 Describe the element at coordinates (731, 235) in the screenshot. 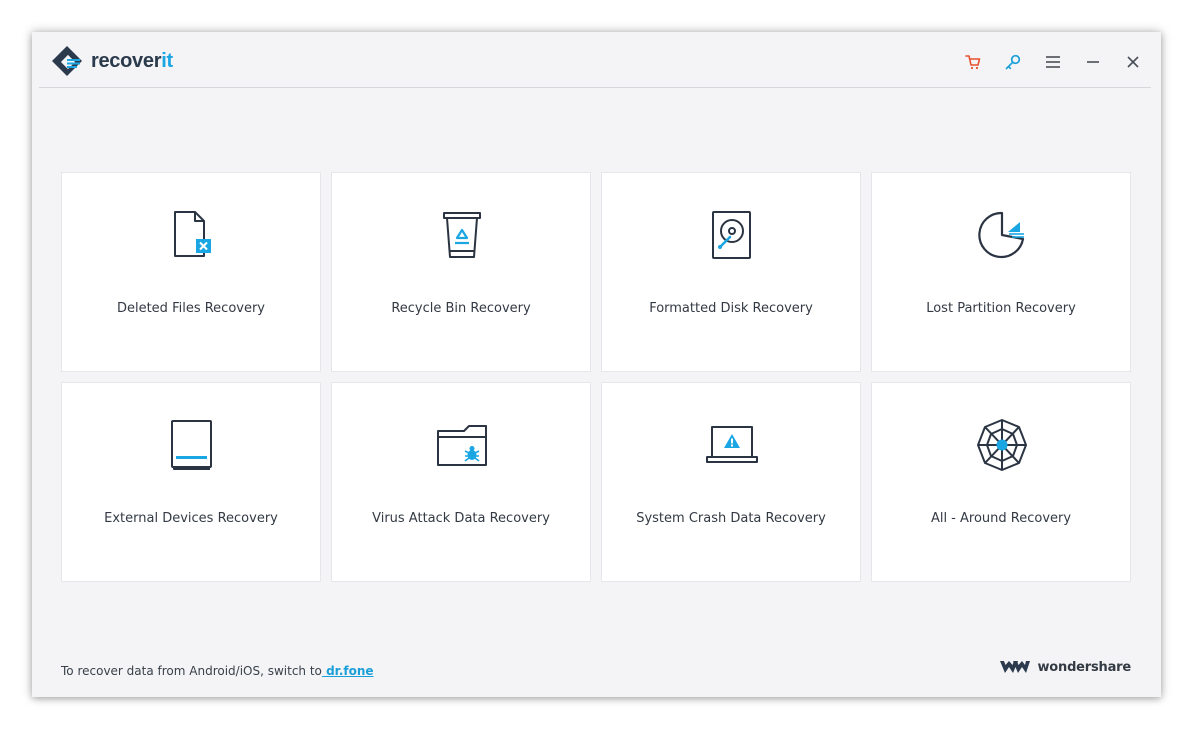

I see `hard-disk-icon` at that location.